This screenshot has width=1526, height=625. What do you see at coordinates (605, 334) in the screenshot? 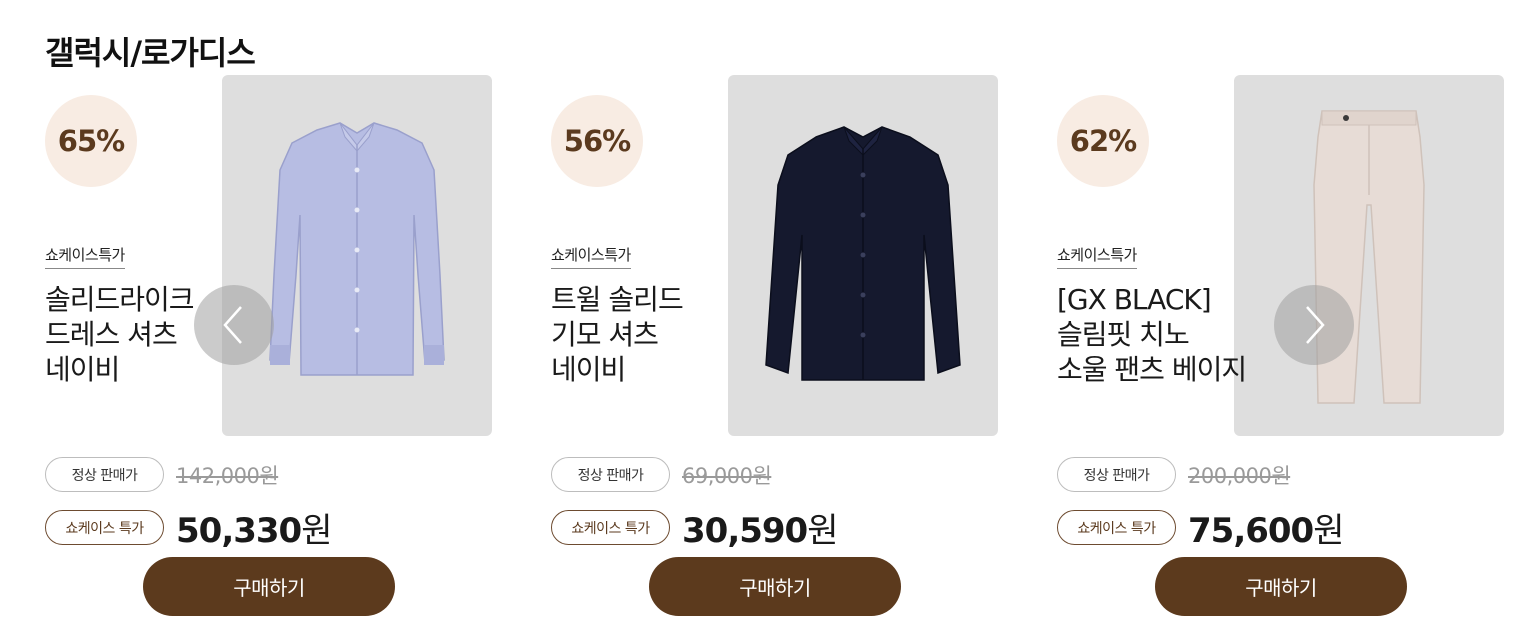
I see `product-name-line: 기모 셔츠` at bounding box center [605, 334].